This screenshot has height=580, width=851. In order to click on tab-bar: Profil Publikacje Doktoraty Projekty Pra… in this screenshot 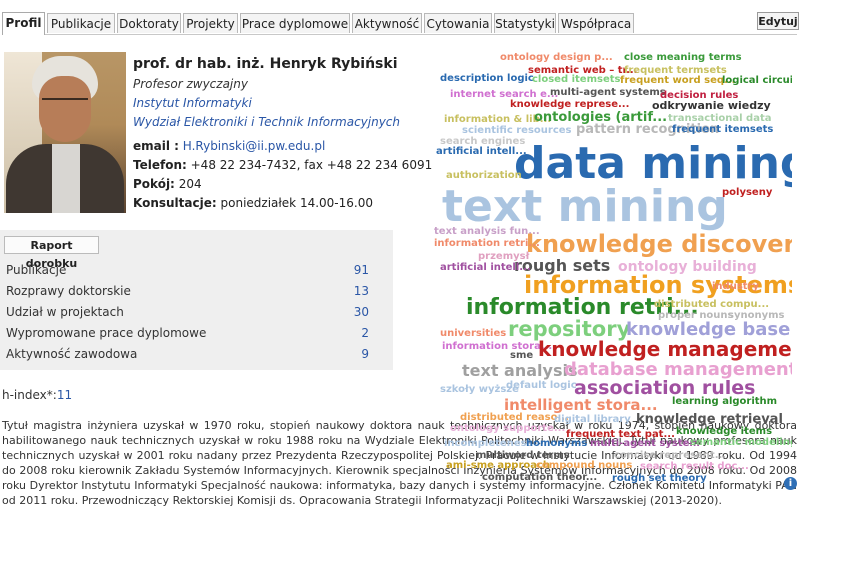, I will do `click(399, 23)`.